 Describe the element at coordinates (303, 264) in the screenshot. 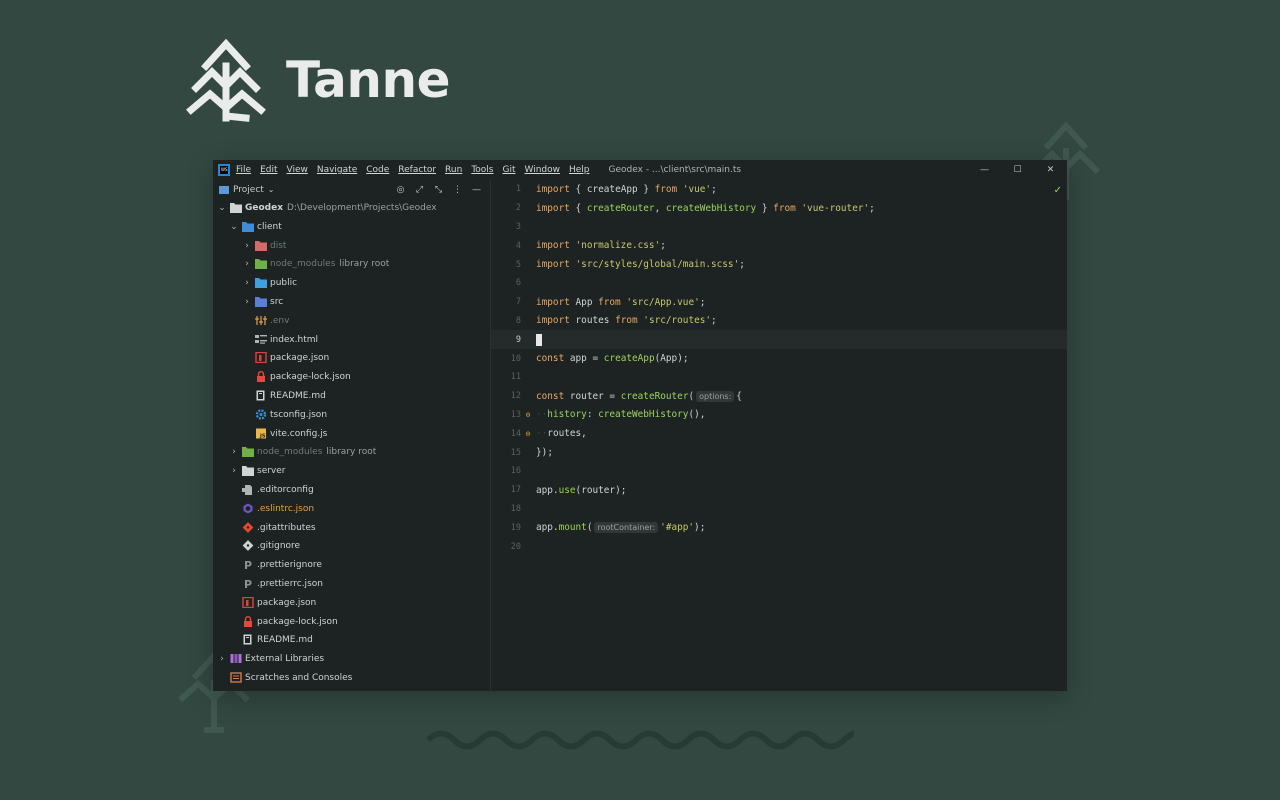

I see `tree-item-label: node_modules` at that location.